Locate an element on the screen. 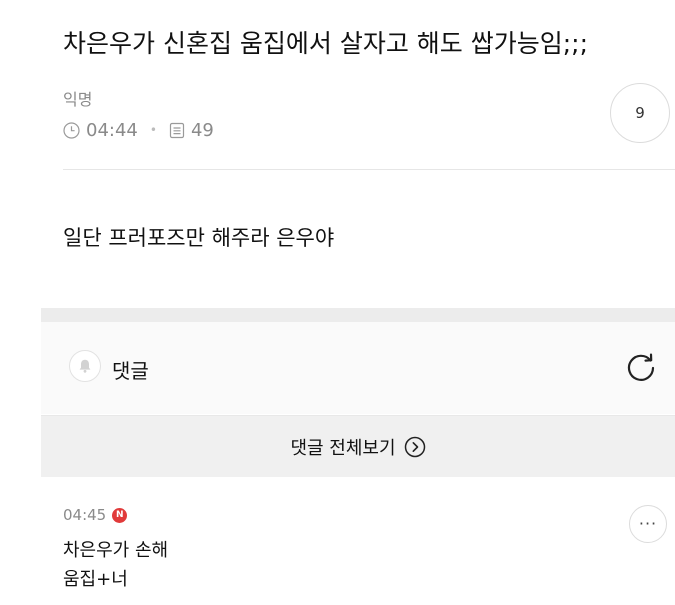 Image resolution: width=675 pixels, height=605 pixels. post-title: 차은우가 신혼집 움집에서 살자고 해도 쌉가능임;;; is located at coordinates (326, 43).